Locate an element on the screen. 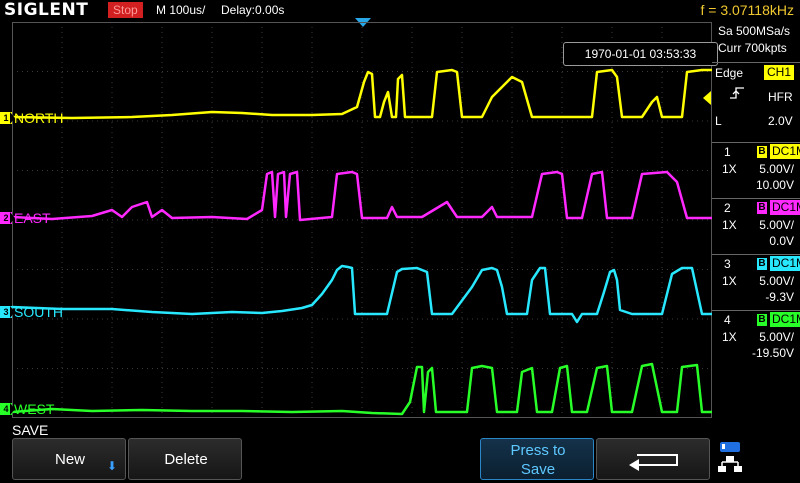 The width and height of the screenshot is (800, 483). ch2-info: 2 B DC1M 1X 5.00V/ 0.0V is located at coordinates (756, 226).